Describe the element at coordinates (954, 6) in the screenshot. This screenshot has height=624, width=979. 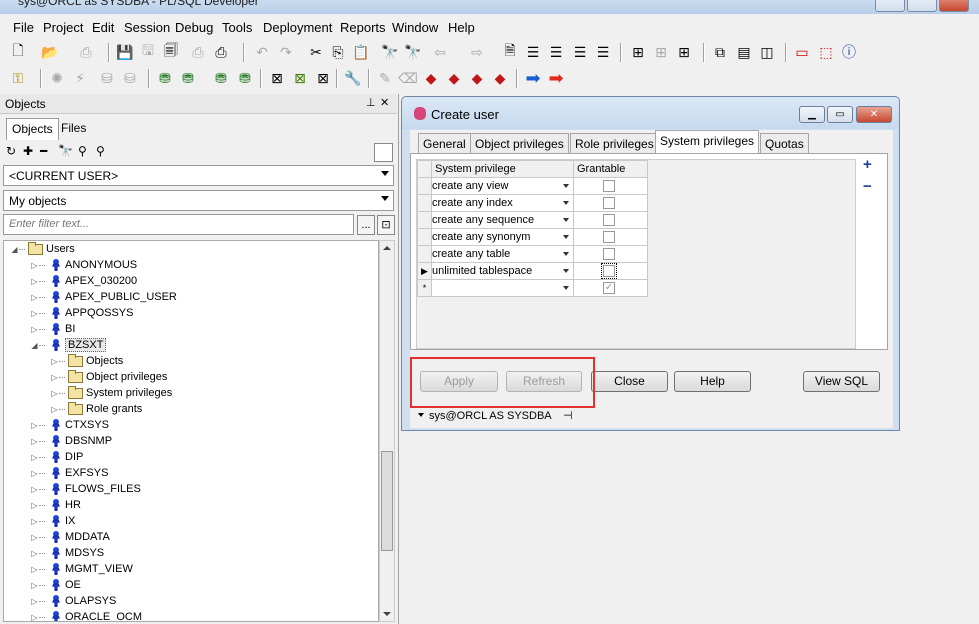
I see `close-window-button` at that location.